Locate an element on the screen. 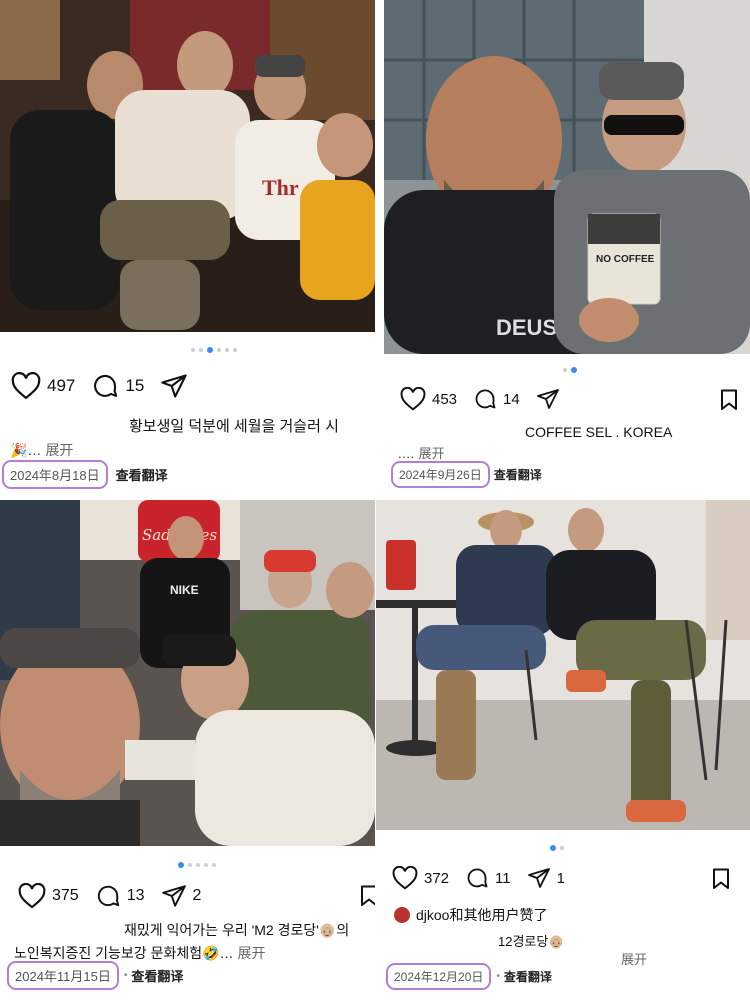 Image resolution: width=750 pixels, height=1000 pixels. comment-button: 11 is located at coordinates (488, 878).